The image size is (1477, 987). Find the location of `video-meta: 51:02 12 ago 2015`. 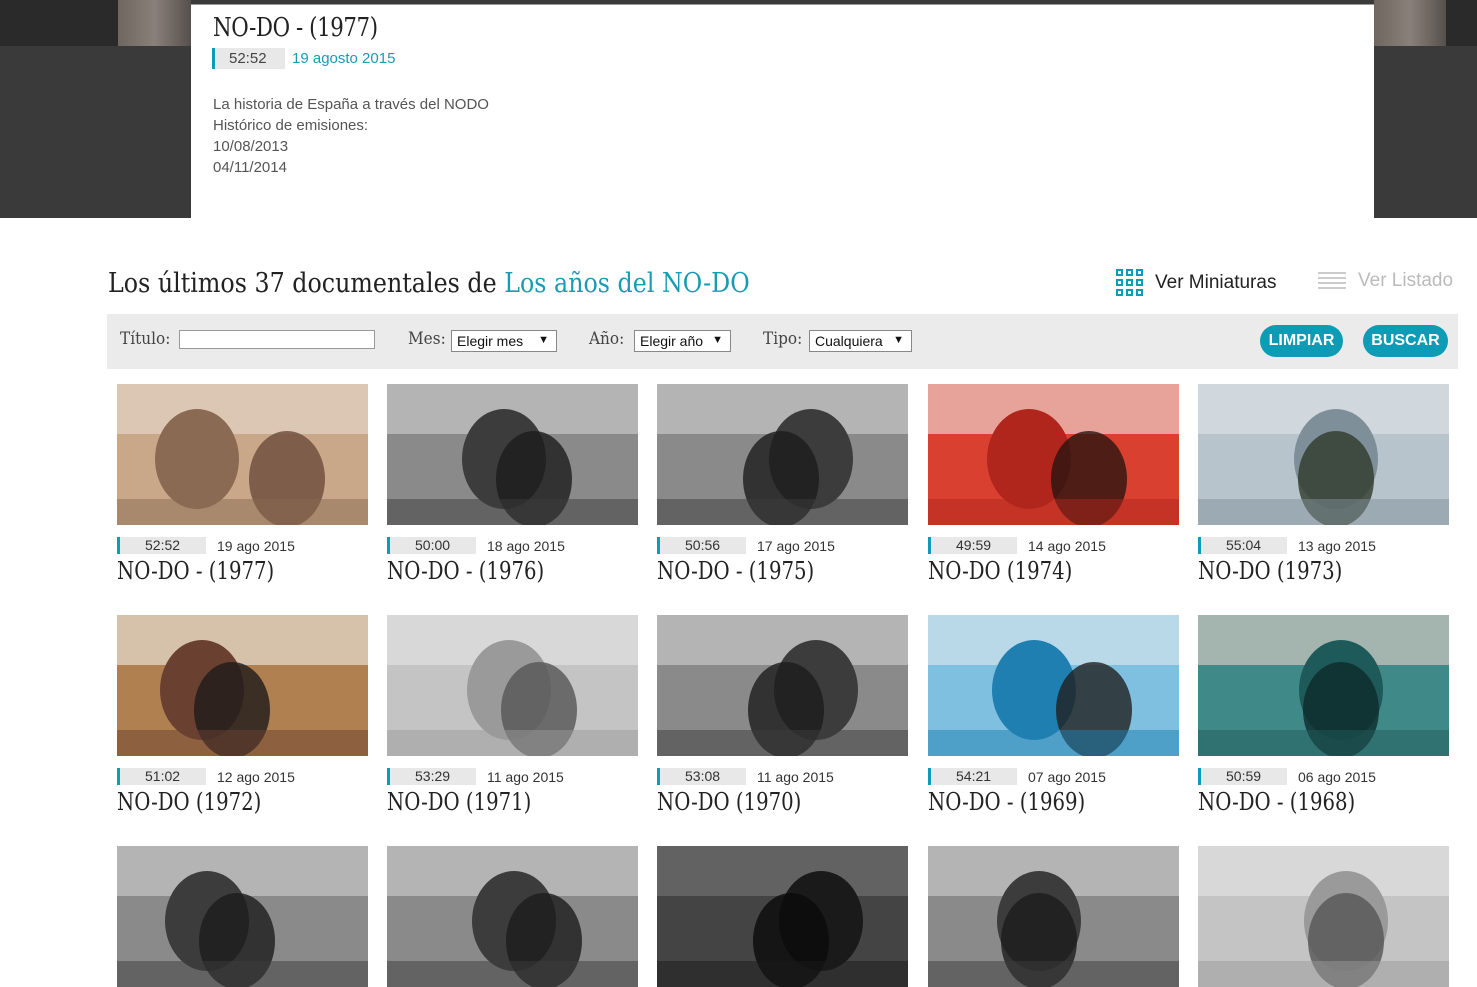

video-meta: 51:02 12 ago 2015 is located at coordinates (206, 776).